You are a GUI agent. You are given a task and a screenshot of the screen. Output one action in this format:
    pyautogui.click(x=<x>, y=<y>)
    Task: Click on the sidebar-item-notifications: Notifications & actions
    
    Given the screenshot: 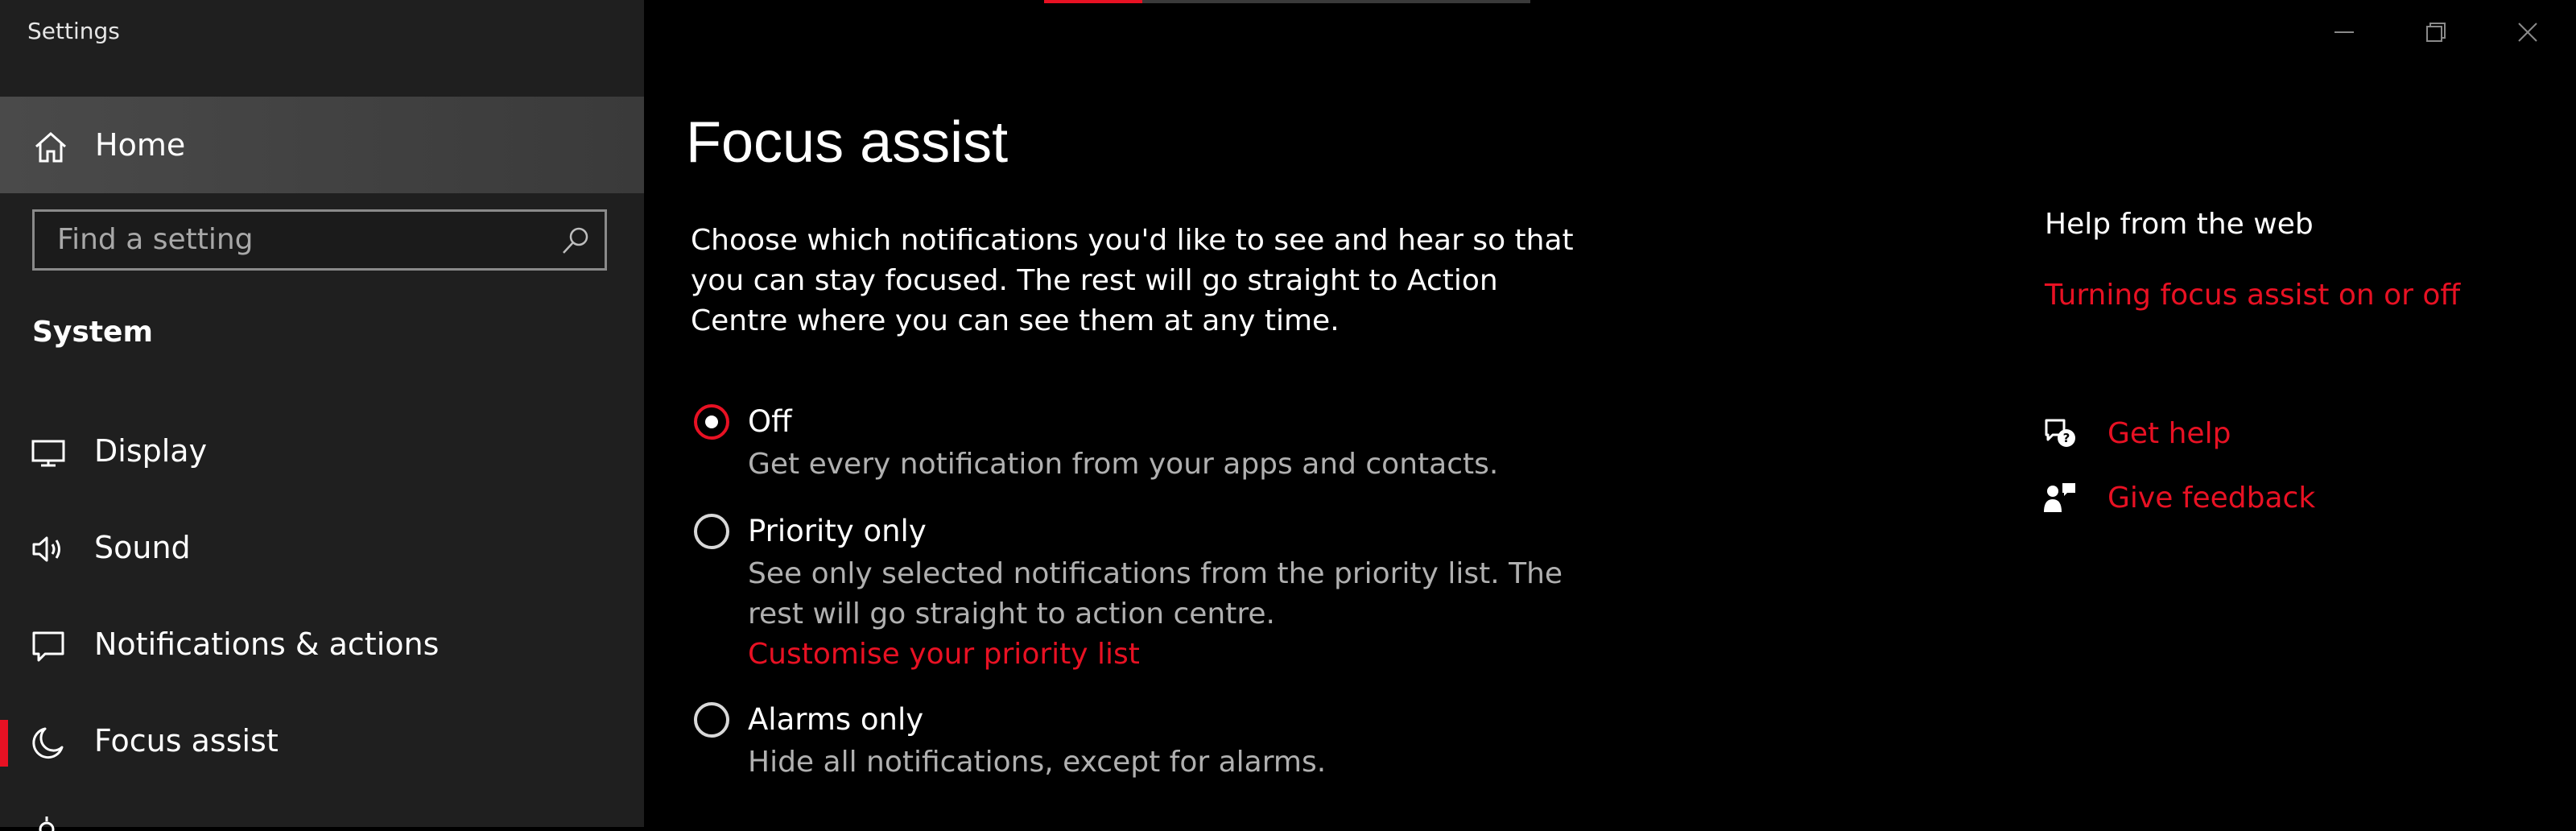 What is the action you would take?
    pyautogui.click(x=322, y=646)
    